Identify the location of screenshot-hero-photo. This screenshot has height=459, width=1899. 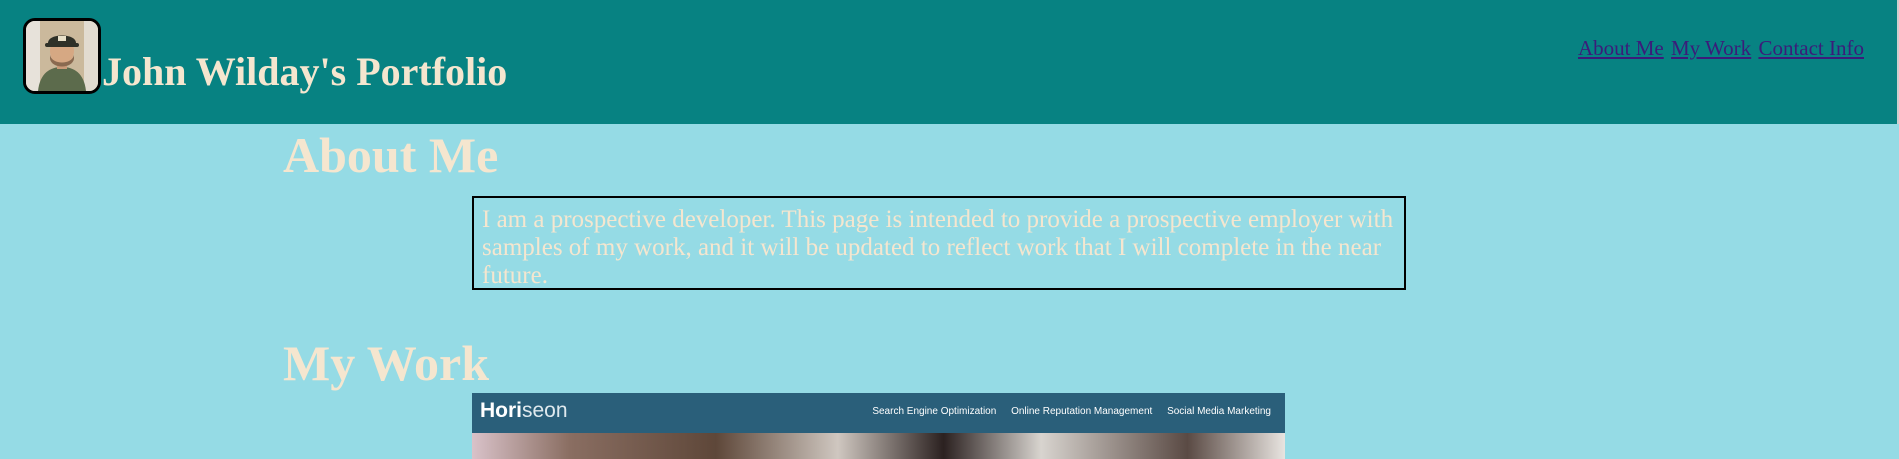
(878, 446).